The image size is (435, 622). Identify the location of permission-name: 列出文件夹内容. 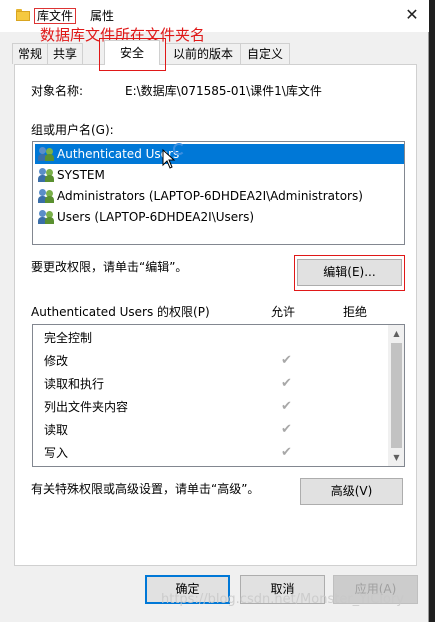
(86, 407).